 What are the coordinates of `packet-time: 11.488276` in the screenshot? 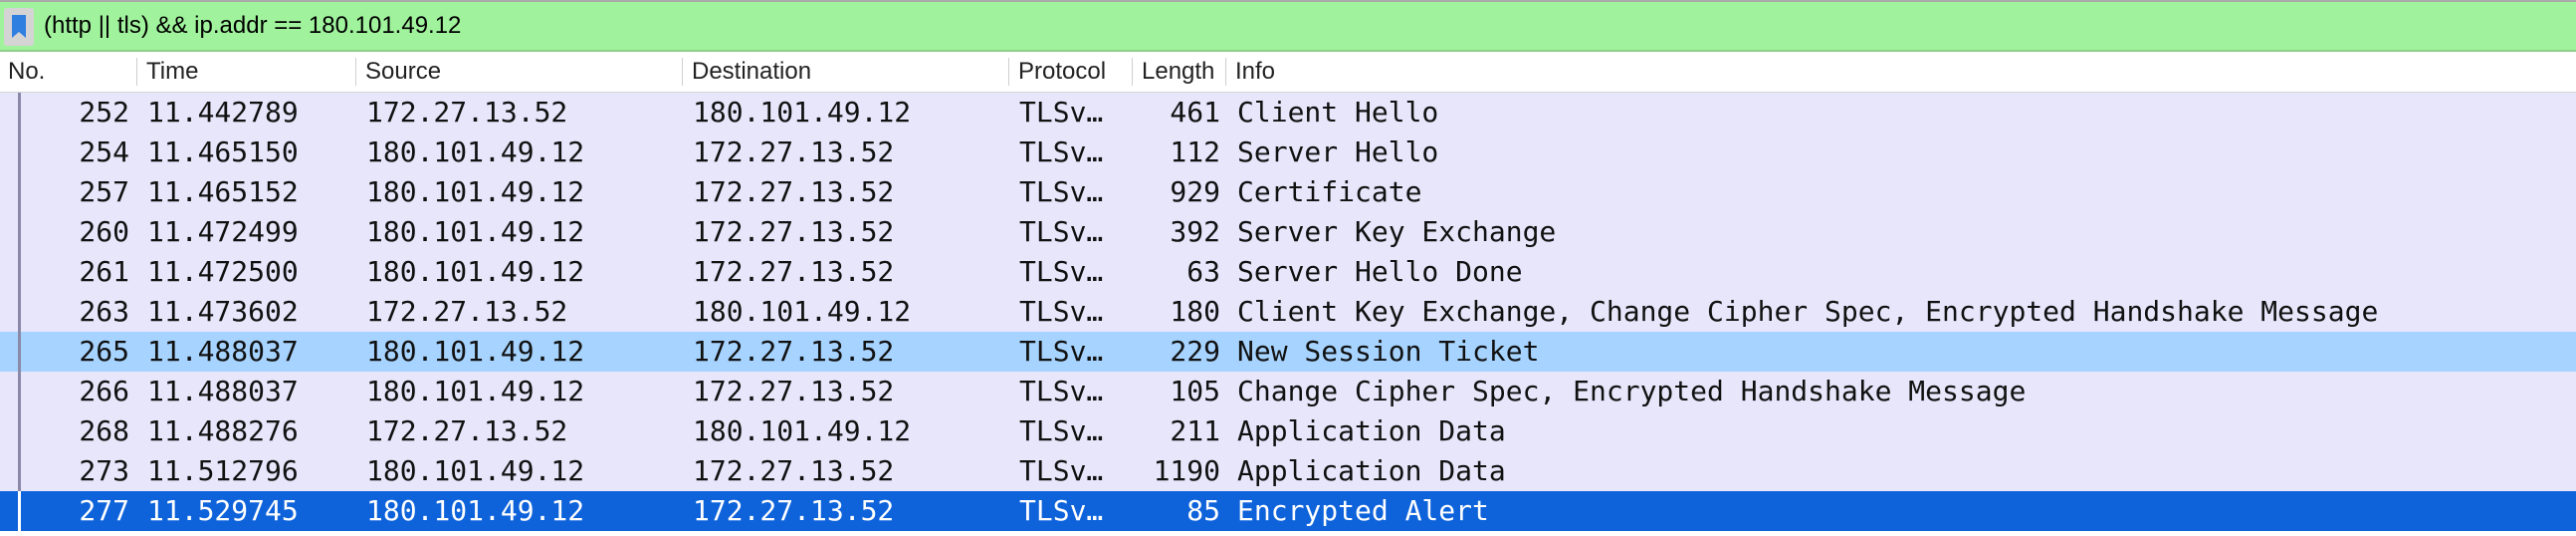 It's located at (223, 431).